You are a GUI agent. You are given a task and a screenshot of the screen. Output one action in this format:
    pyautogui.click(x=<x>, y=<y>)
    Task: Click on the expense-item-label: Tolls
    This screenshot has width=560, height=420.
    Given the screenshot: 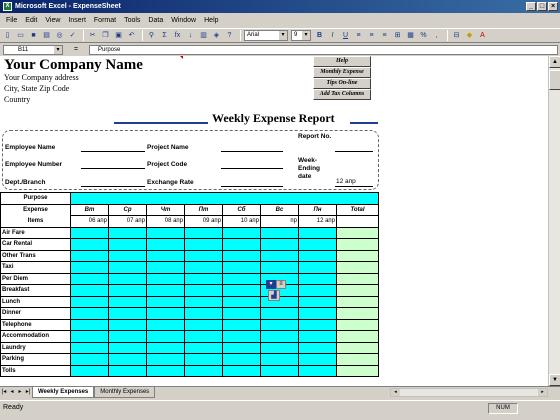 What is the action you would take?
    pyautogui.click(x=35, y=370)
    